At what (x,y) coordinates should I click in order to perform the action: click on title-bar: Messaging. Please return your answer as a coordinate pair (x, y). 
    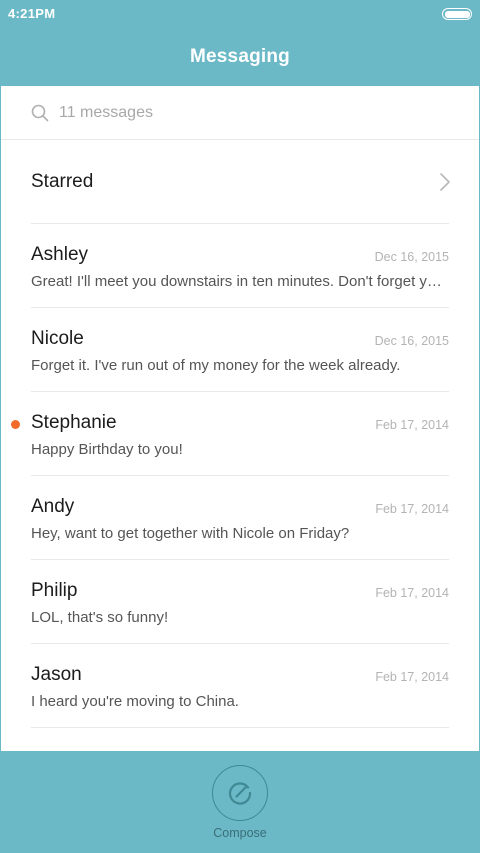
    Looking at the image, I should click on (240, 57).